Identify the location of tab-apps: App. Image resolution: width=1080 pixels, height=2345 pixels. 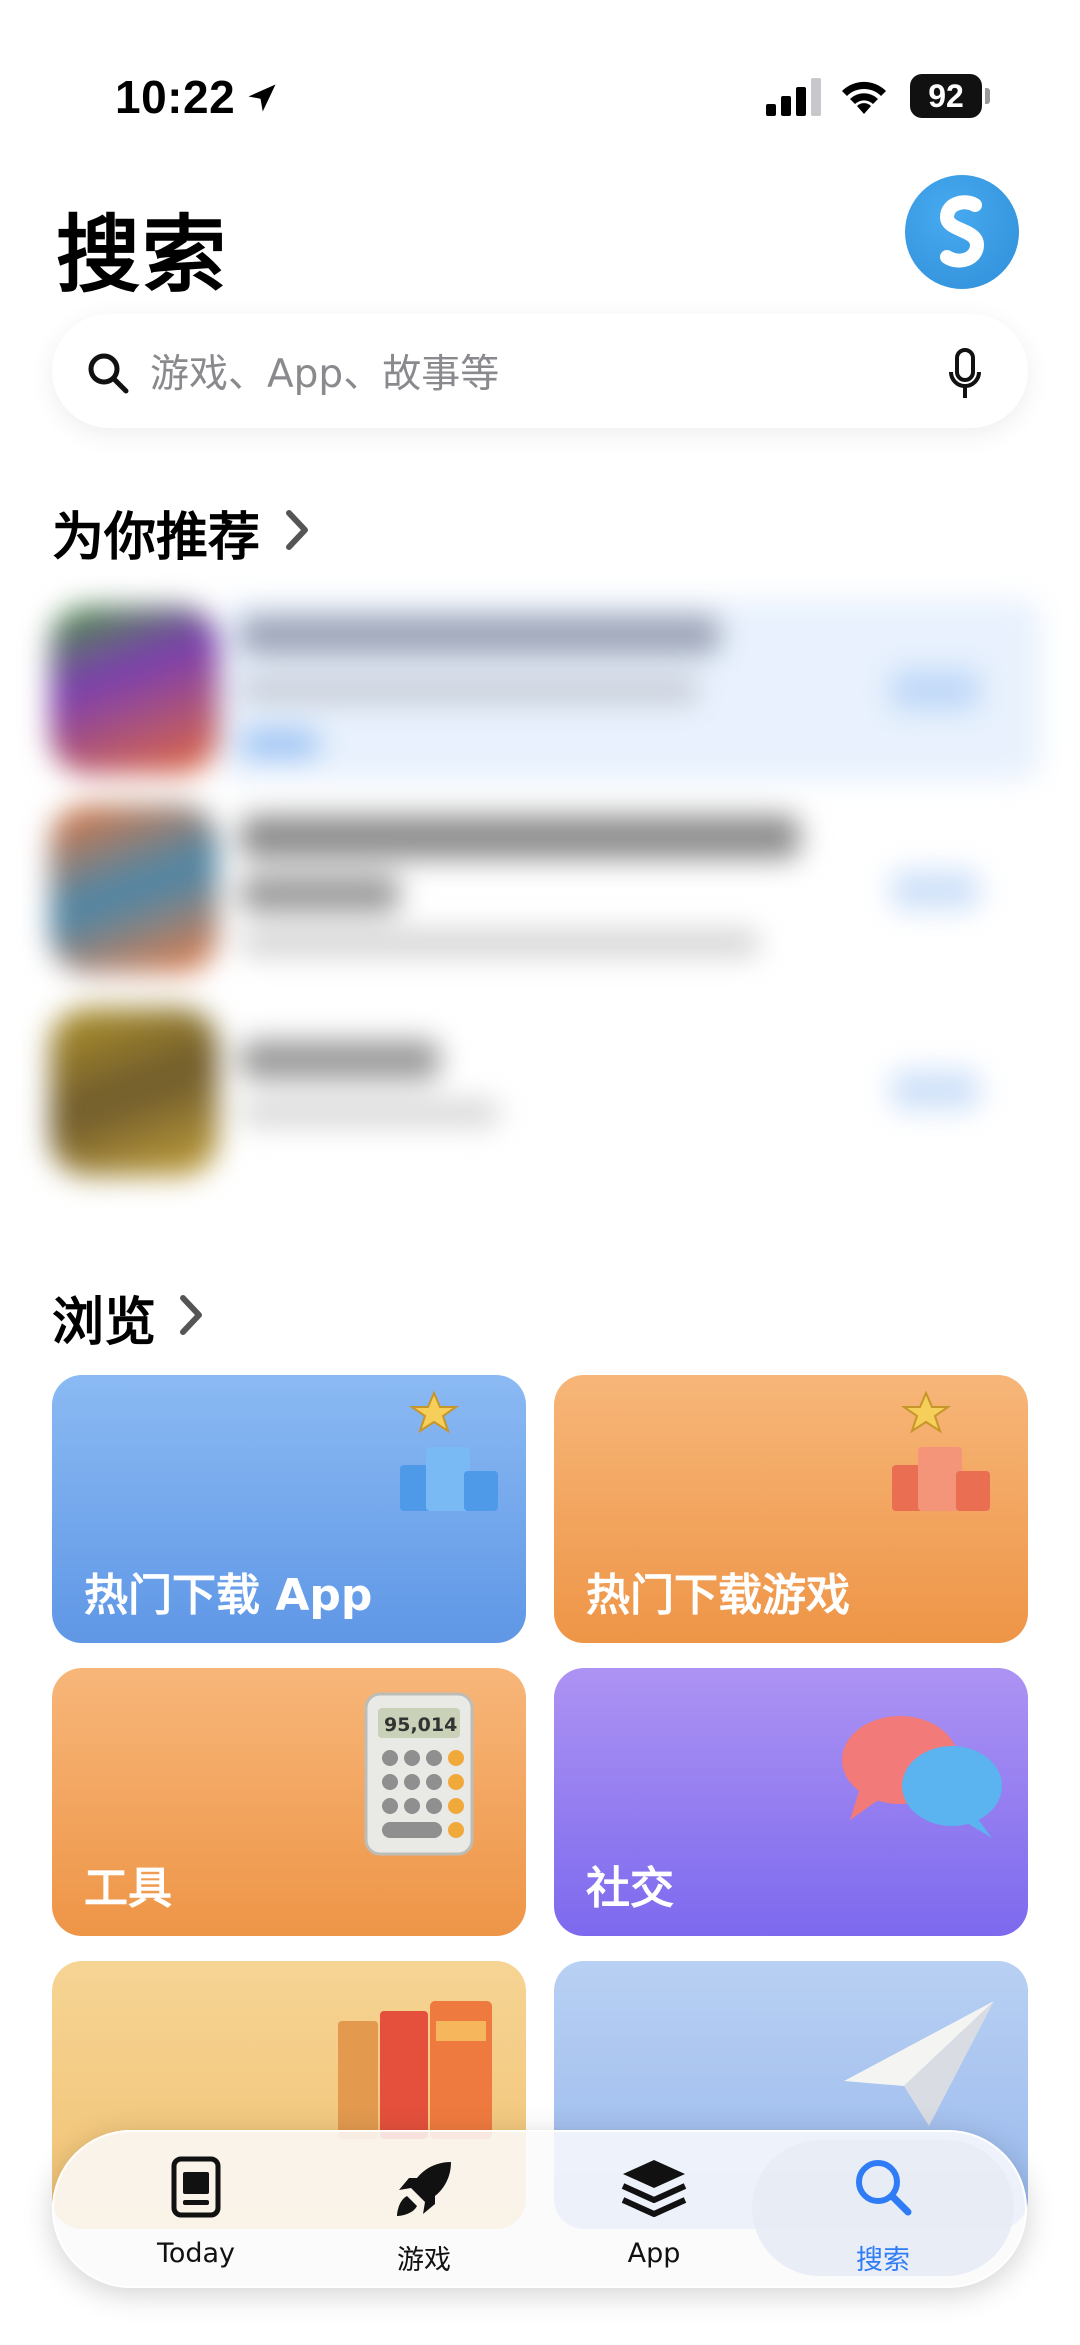
(654, 2209).